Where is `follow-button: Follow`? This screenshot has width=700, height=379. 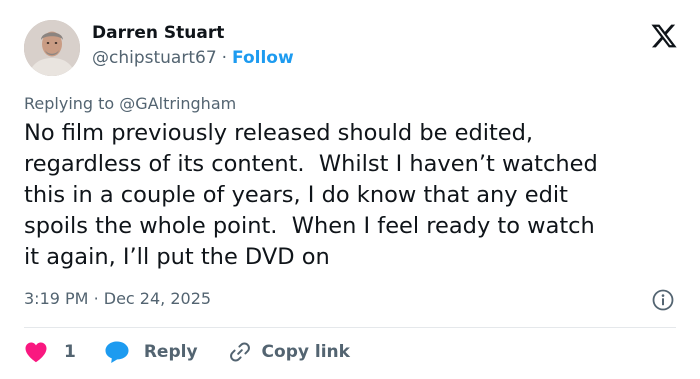 follow-button: Follow is located at coordinates (263, 58).